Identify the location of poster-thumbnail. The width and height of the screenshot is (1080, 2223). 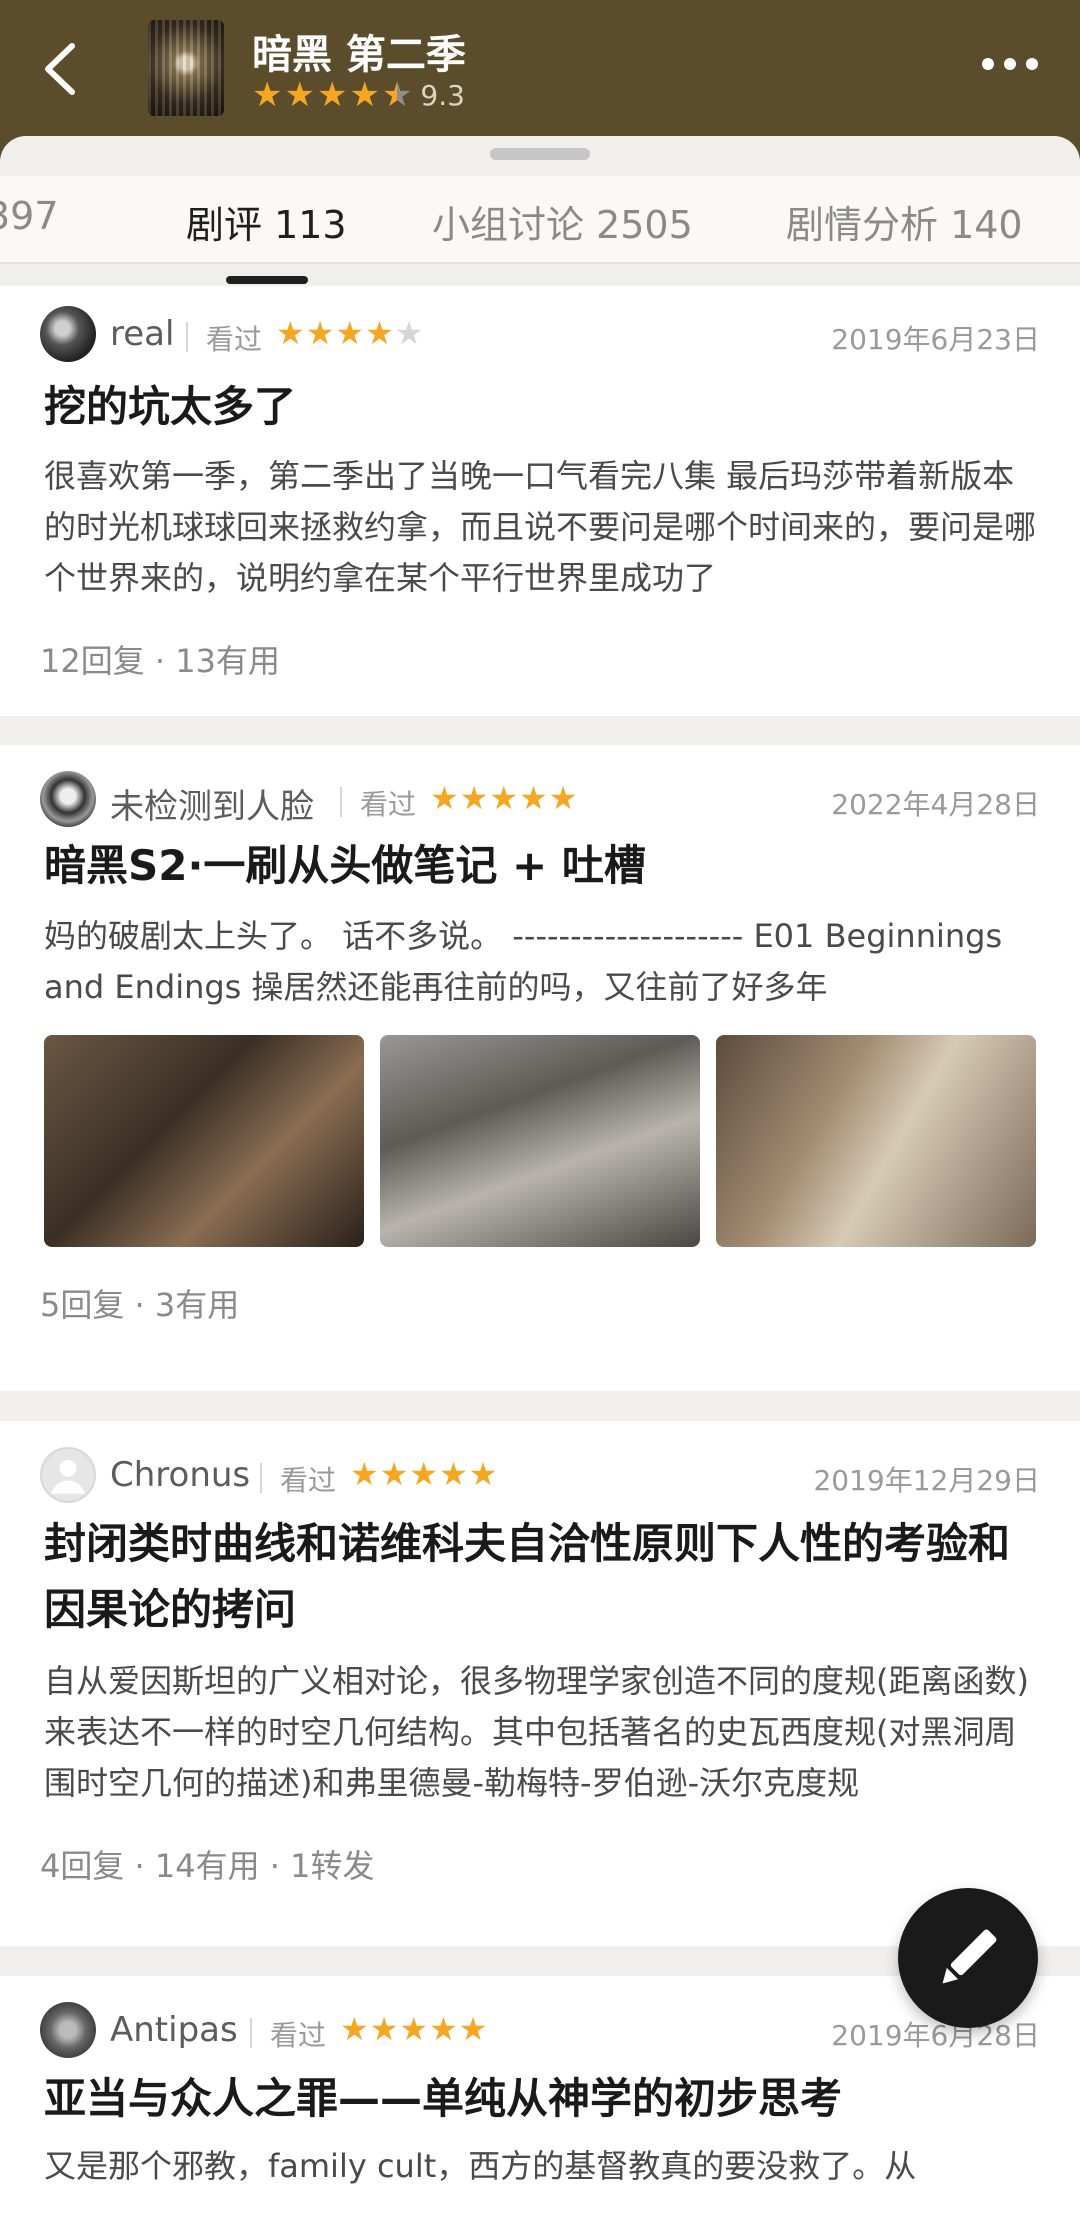
(186, 68).